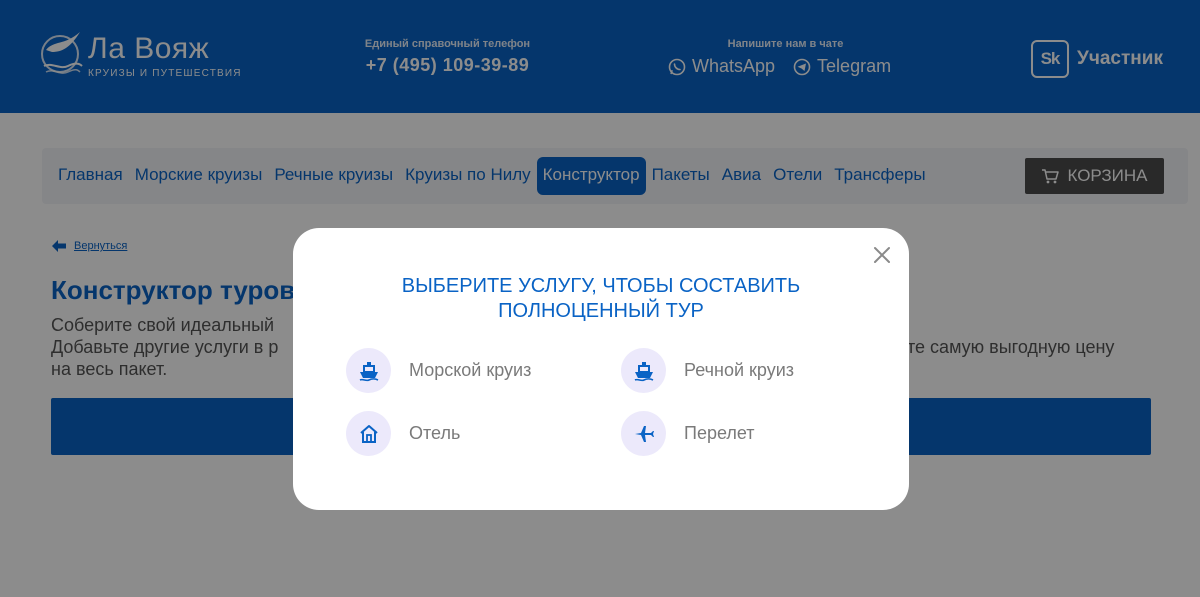 The height and width of the screenshot is (597, 1200). I want to click on service-label: Морской круиз, so click(470, 370).